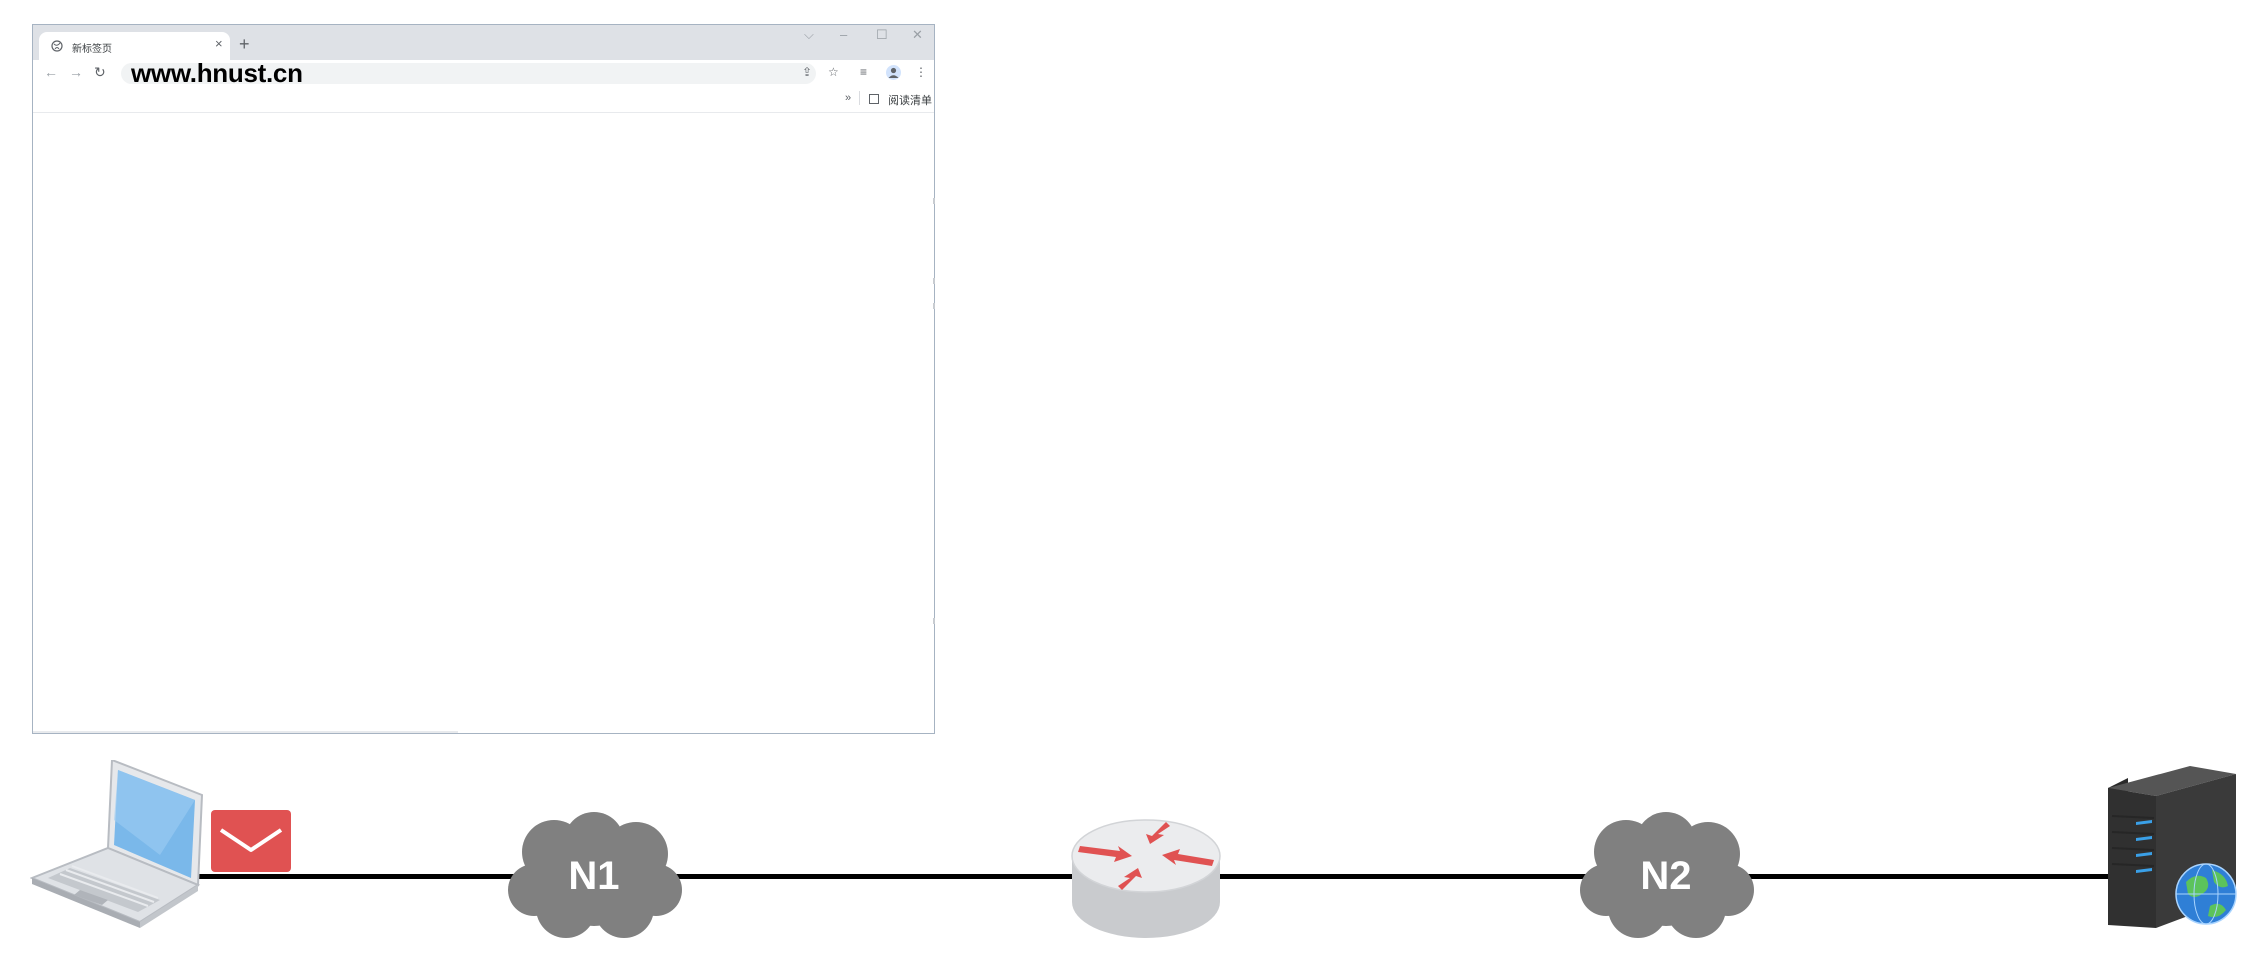  What do you see at coordinates (921, 72) in the screenshot?
I see `menu-icon: ⋮` at bounding box center [921, 72].